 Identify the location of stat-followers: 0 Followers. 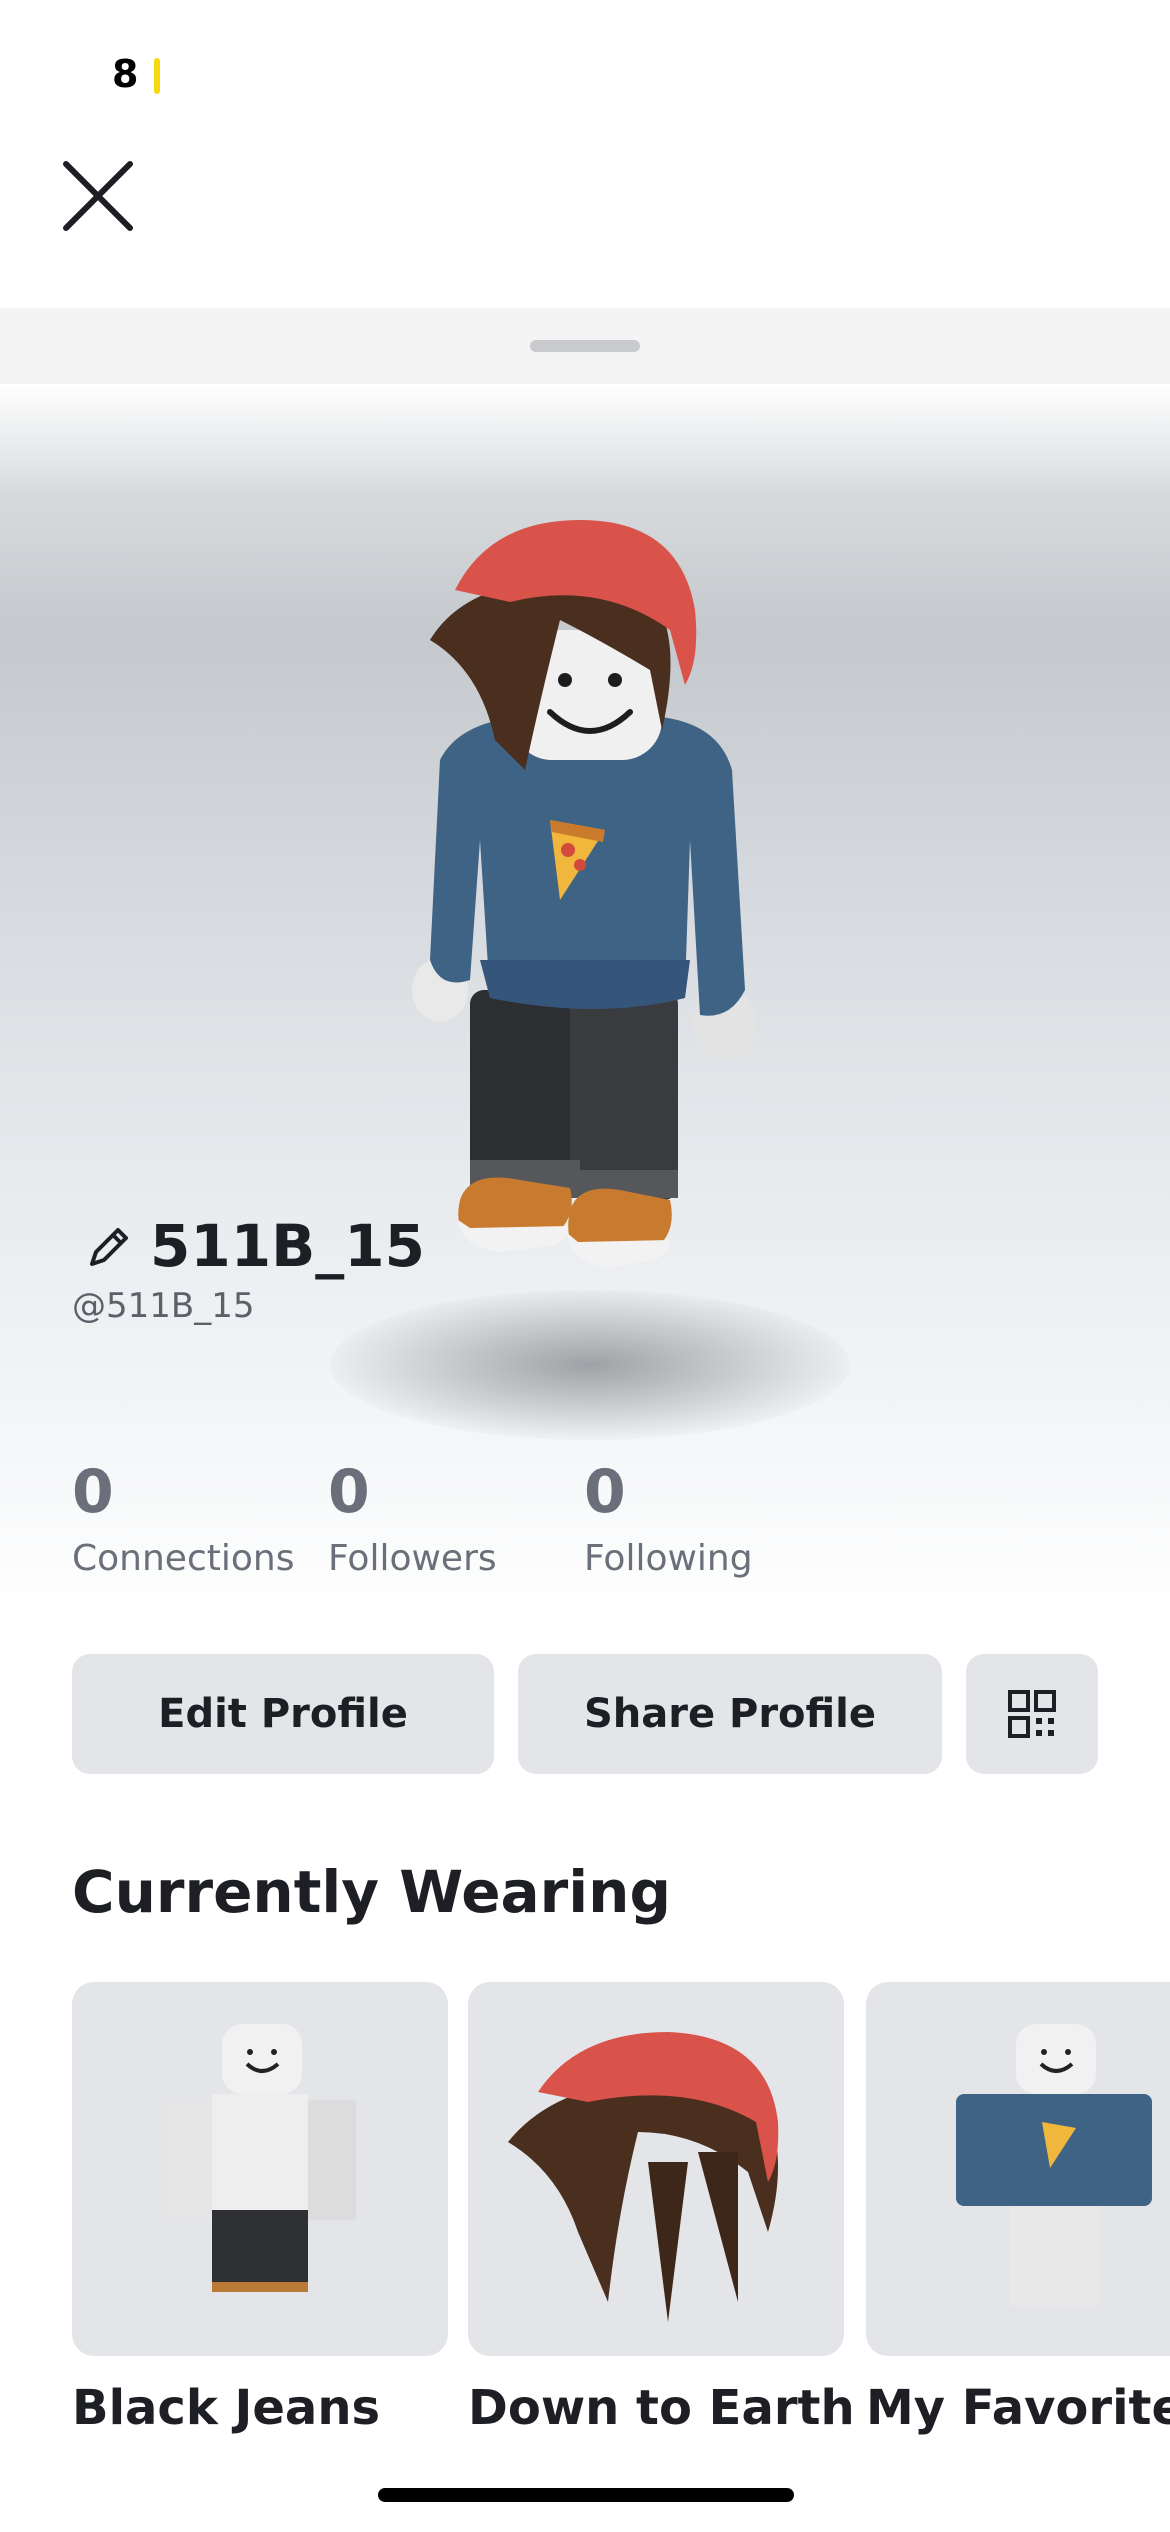
(412, 1520).